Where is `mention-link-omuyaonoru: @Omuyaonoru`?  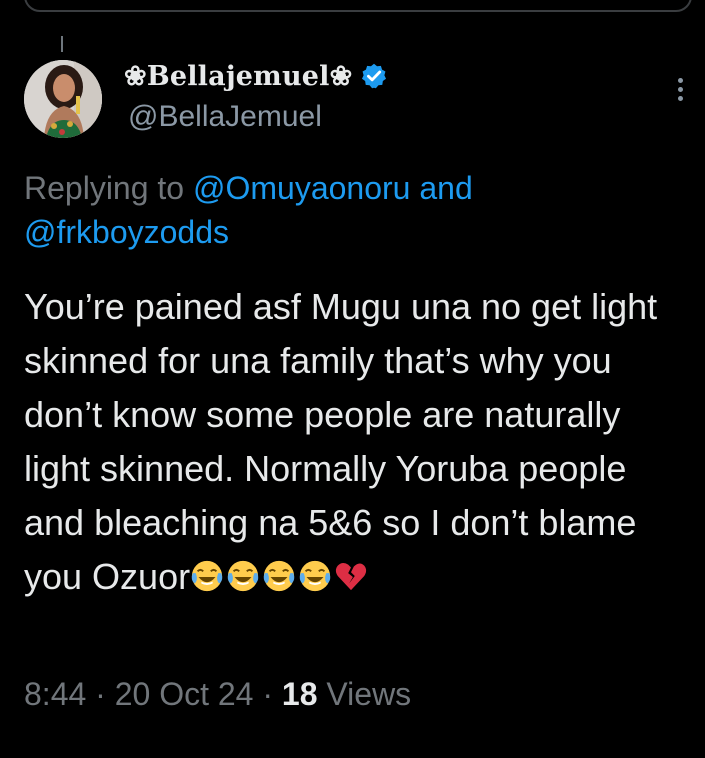 mention-link-omuyaonoru: @Omuyaonoru is located at coordinates (301, 188).